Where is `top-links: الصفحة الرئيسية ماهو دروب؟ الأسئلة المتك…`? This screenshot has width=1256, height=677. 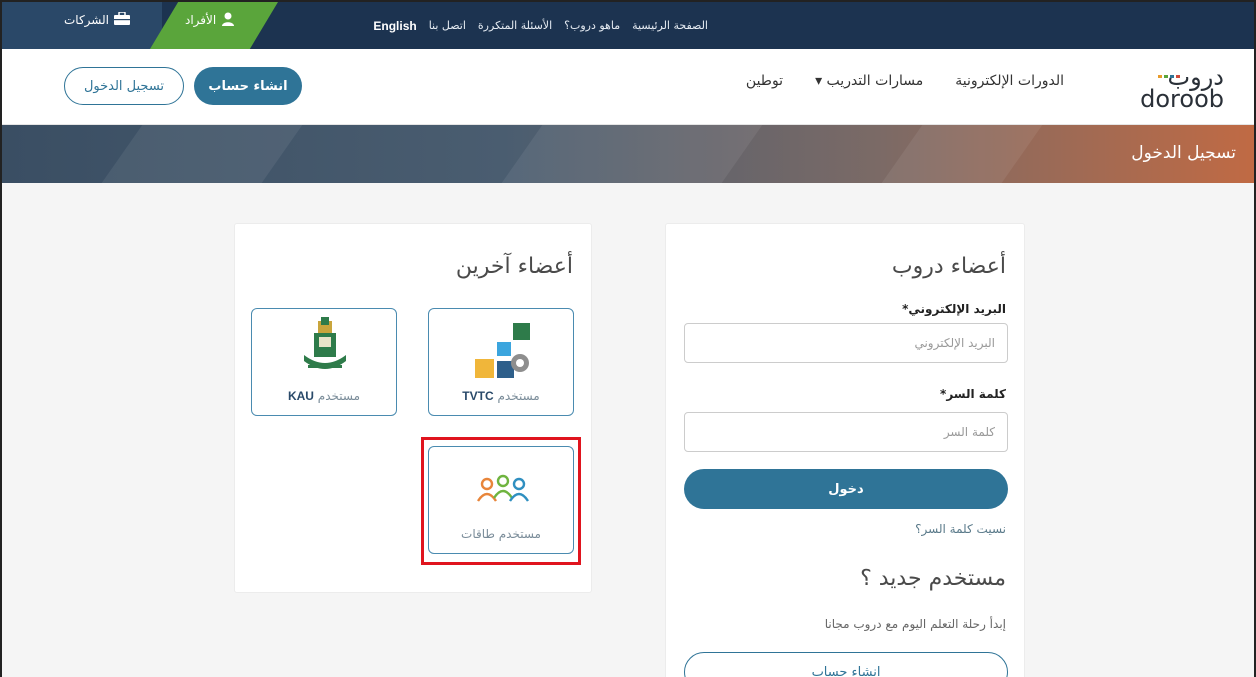 top-links: الصفحة الرئيسية ماهو دروب؟ الأسئلة المتك… is located at coordinates (540, 25).